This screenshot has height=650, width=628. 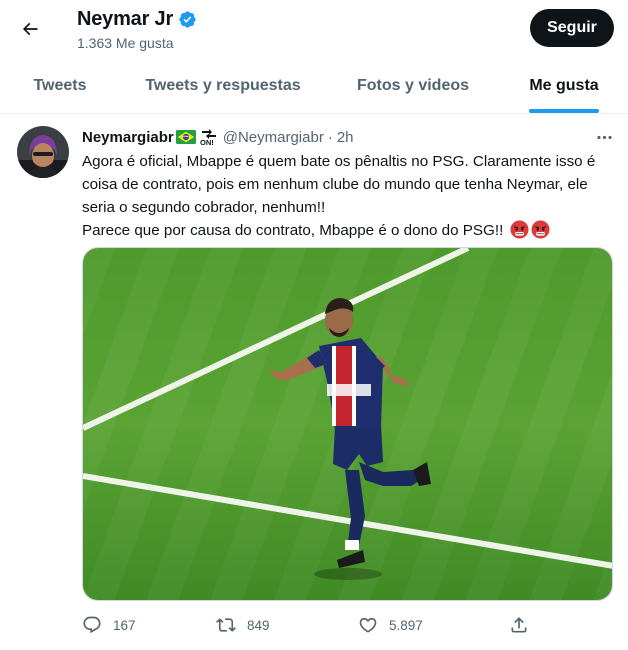 What do you see at coordinates (312, 627) in the screenshot?
I see `tweet-actions: 167 849 5.897` at bounding box center [312, 627].